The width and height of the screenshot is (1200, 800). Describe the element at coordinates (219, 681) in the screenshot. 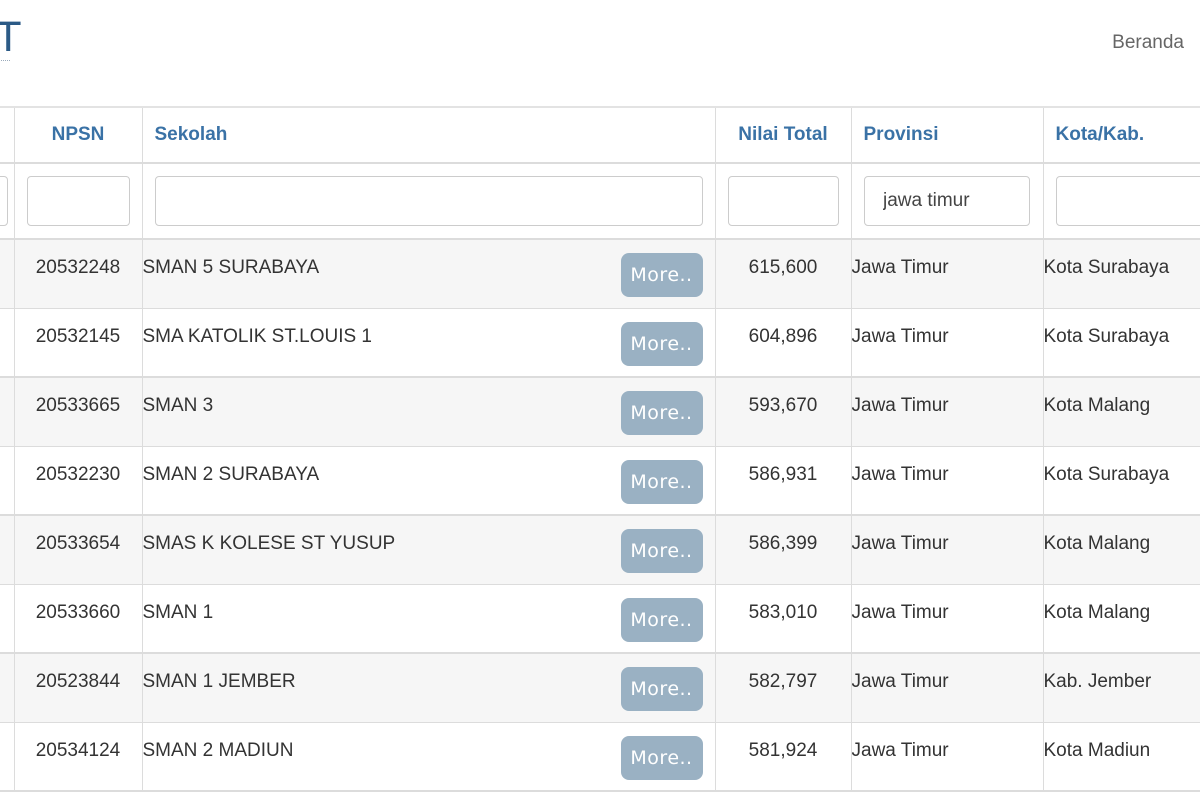

I see `sekolah-name: SMAN 1 JEMBER` at that location.